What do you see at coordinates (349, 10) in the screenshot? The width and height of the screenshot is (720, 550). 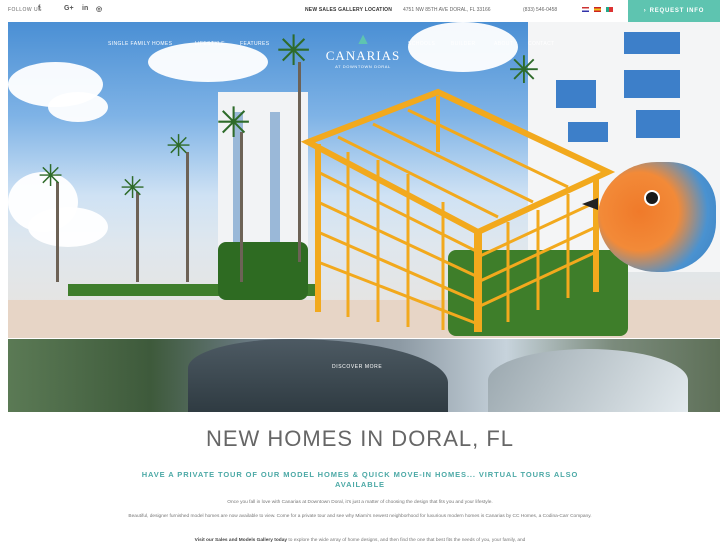 I see `sales-gallery-location-label: NEW SALES GALLERY LOCATION` at bounding box center [349, 10].